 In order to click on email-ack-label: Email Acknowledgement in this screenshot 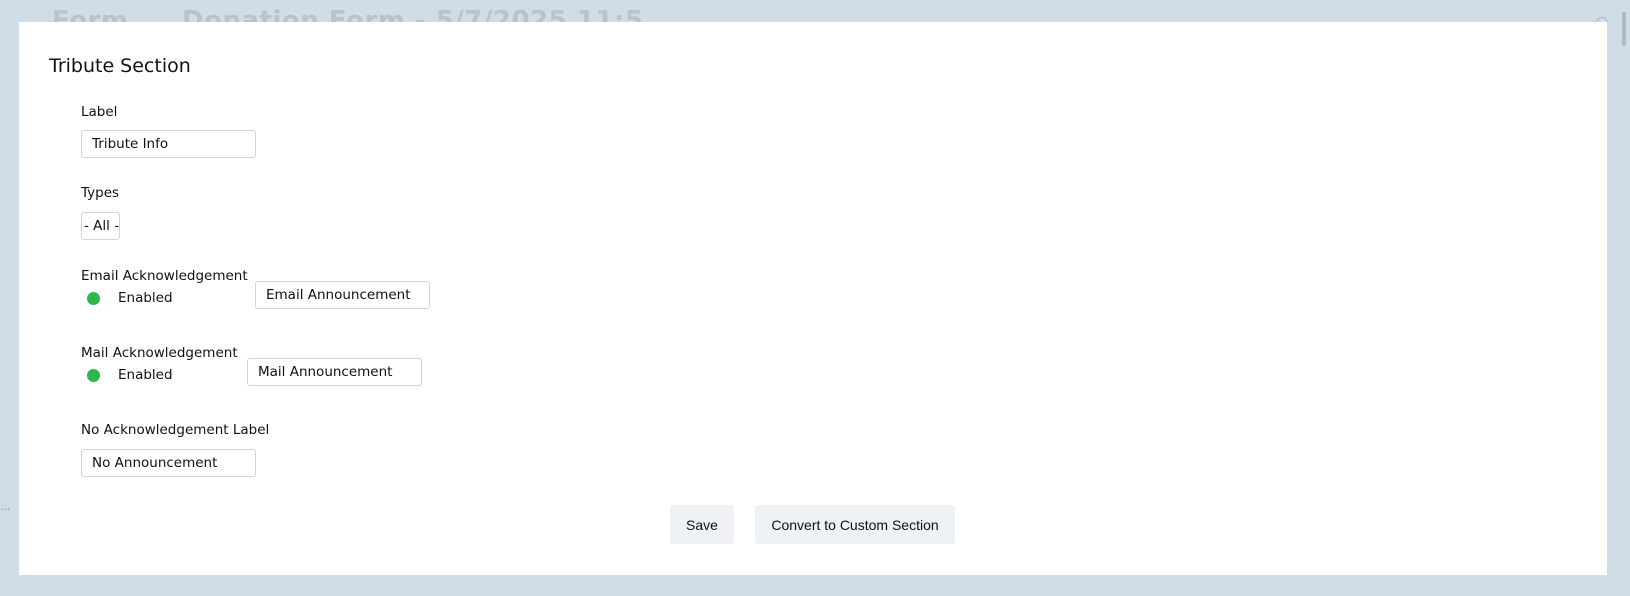, I will do `click(164, 276)`.